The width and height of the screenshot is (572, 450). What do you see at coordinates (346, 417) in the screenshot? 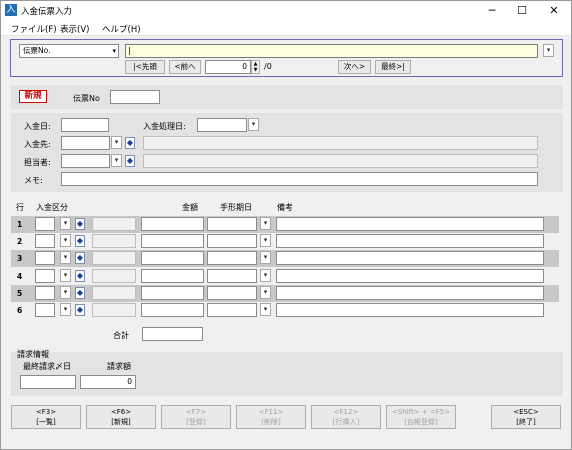
I see `f12-insert-row-button: <F12> [行挿入]` at bounding box center [346, 417].